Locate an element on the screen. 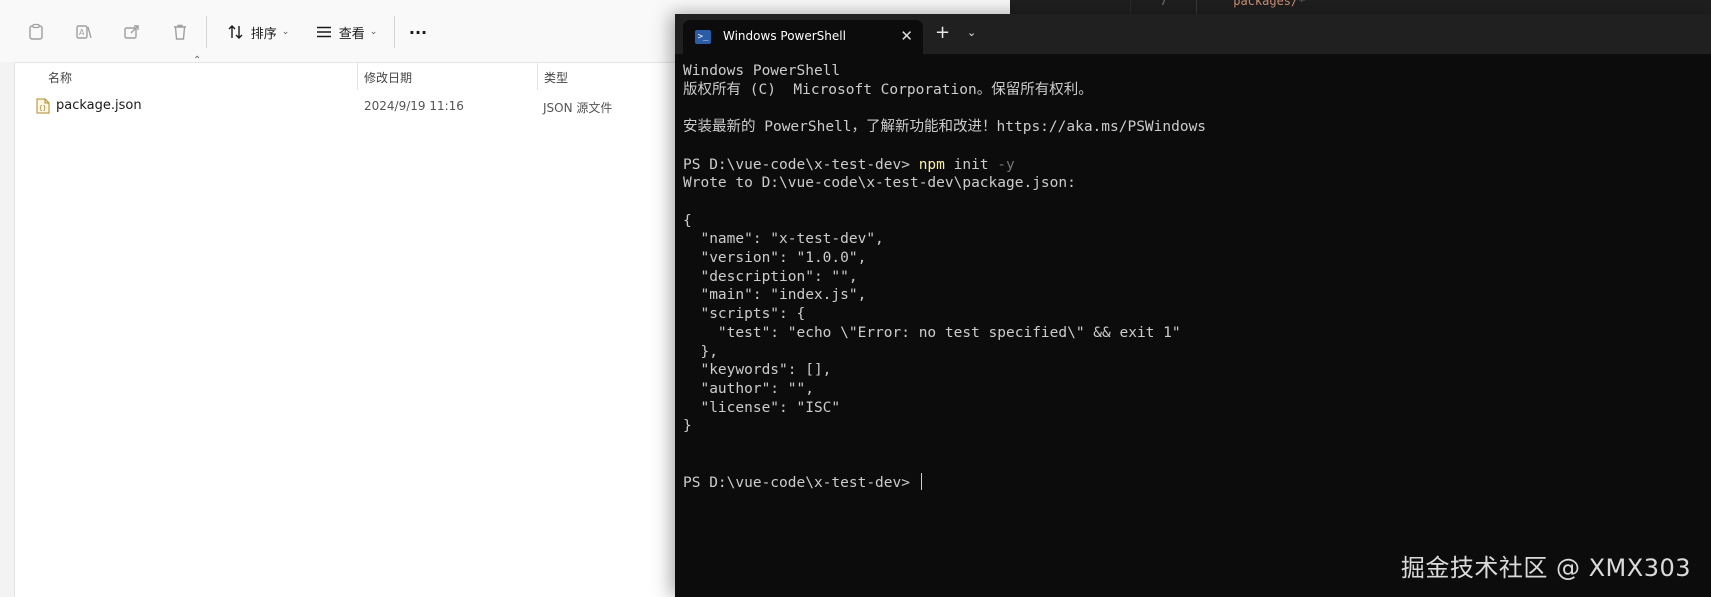 Image resolution: width=1711 pixels, height=597 pixels. json-line: "version": "1.0.0", is located at coordinates (775, 258).